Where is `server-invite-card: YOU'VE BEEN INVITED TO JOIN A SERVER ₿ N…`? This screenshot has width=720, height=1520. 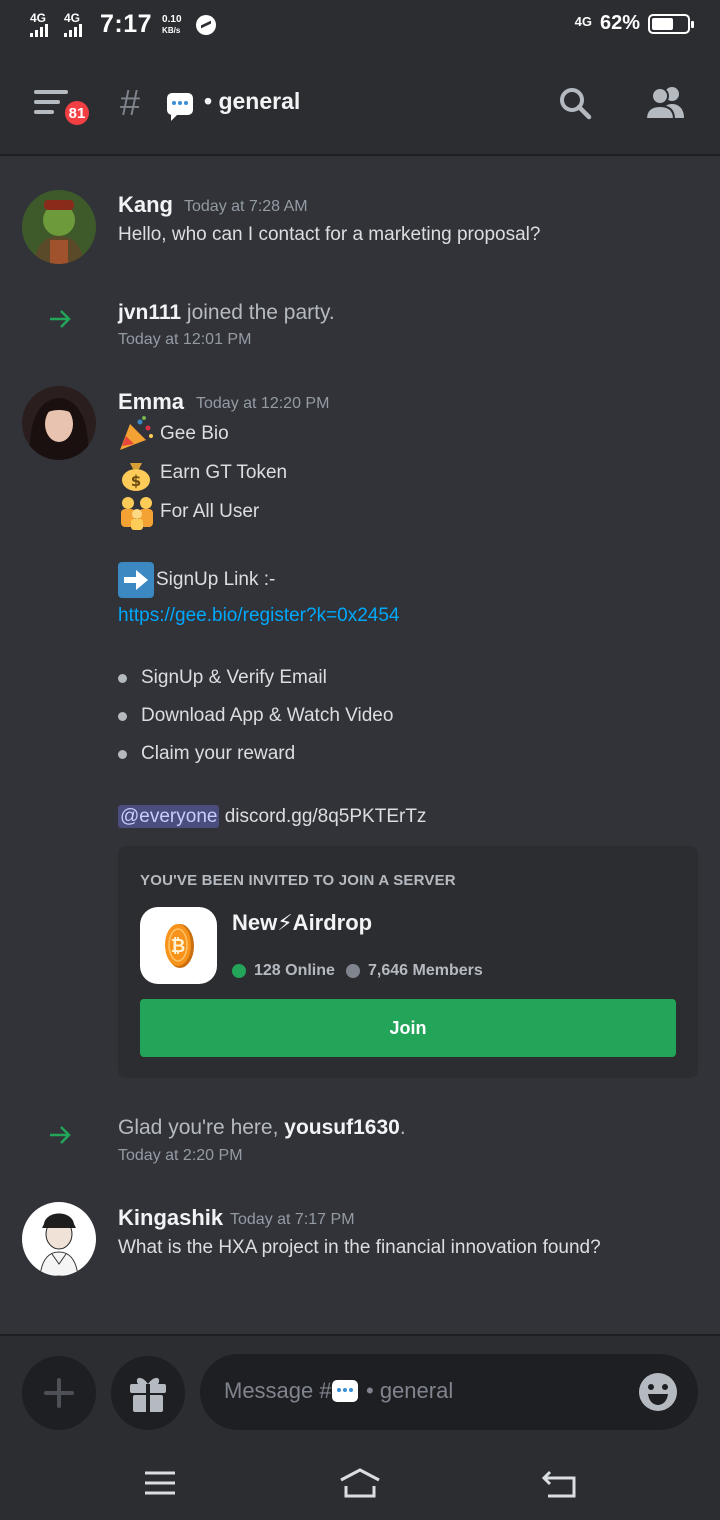
server-invite-card: YOU'VE BEEN INVITED TO JOIN A SERVER ₿ N… is located at coordinates (408, 962).